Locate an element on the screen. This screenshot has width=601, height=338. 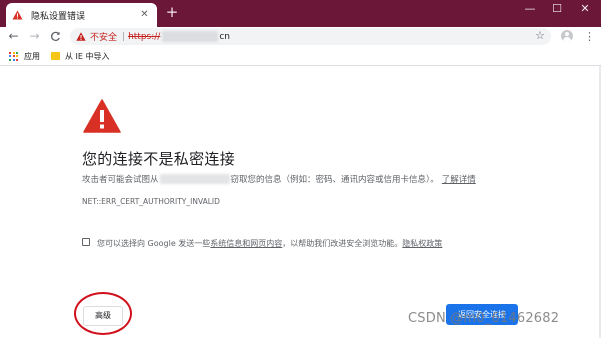
maximize-window-button: ☐ is located at coordinates (557, 9).